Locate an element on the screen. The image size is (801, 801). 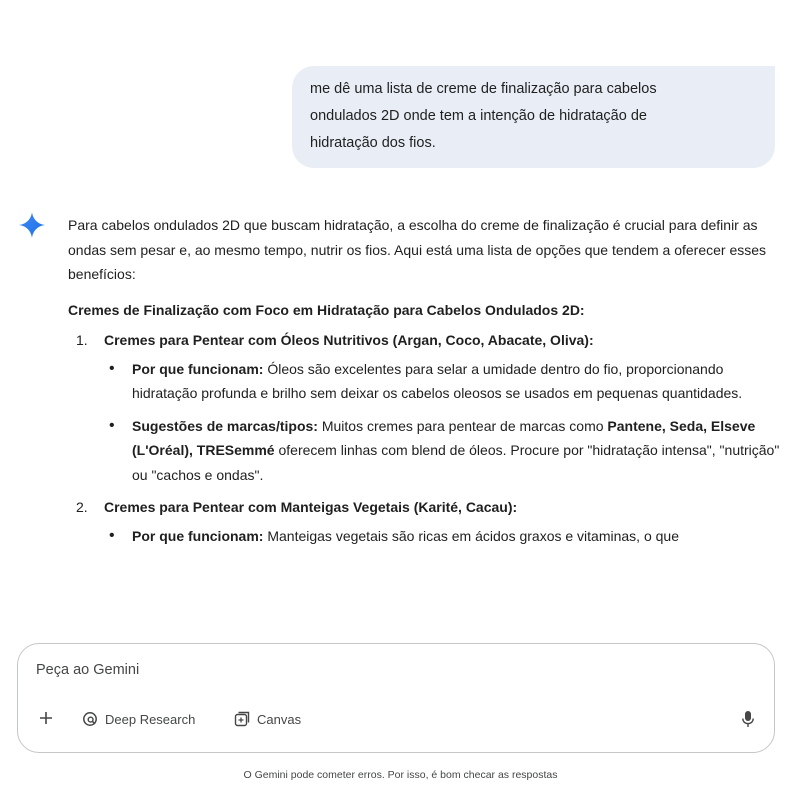
deep-research-label: Deep Research is located at coordinates (150, 719).